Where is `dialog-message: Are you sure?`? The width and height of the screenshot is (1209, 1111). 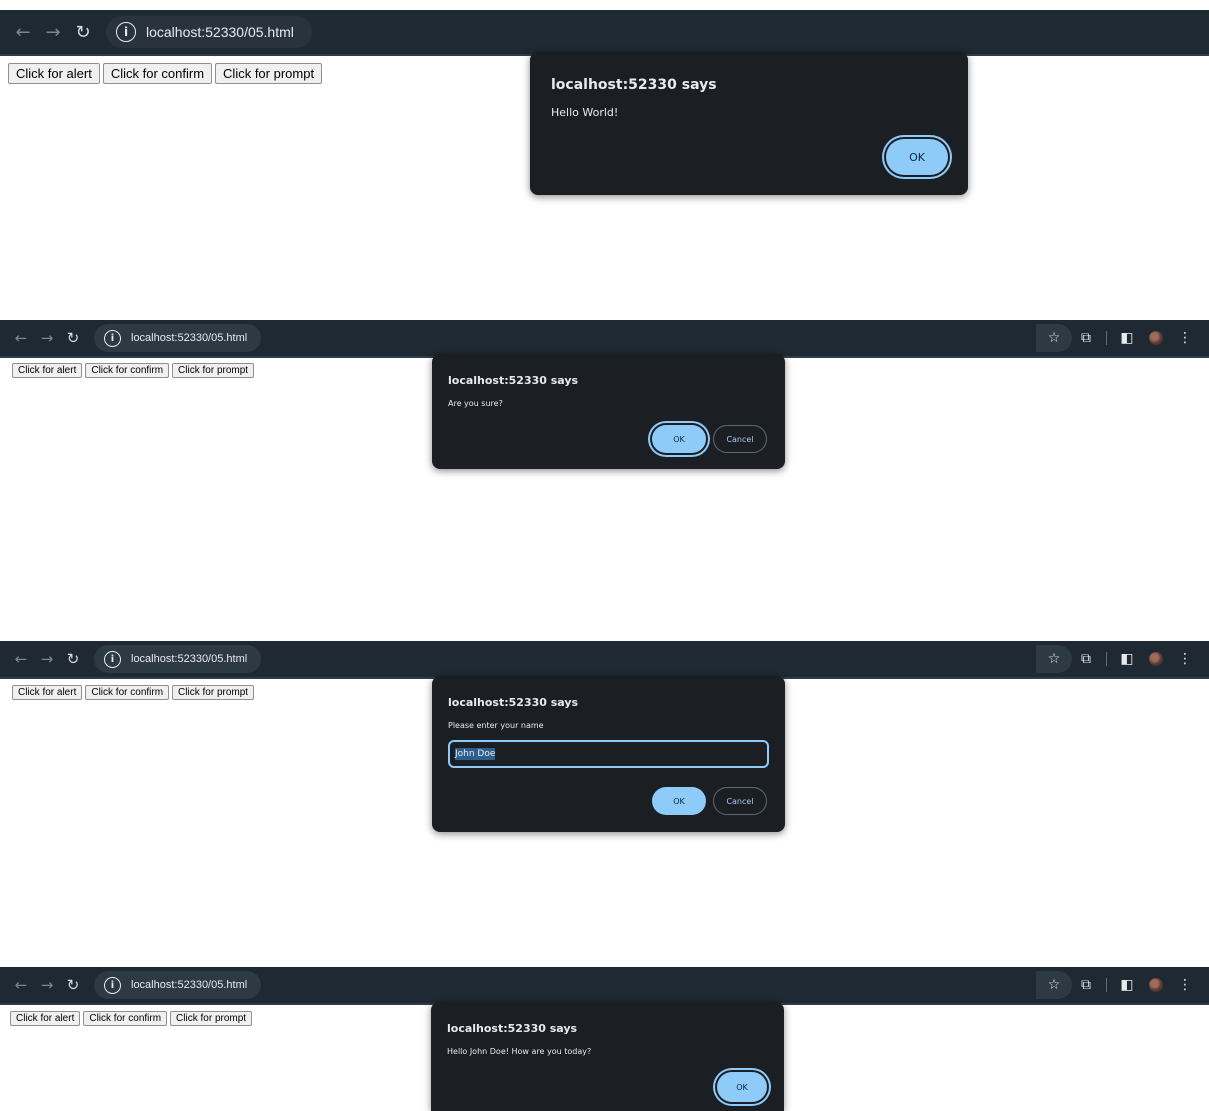 dialog-message: Are you sure? is located at coordinates (475, 403).